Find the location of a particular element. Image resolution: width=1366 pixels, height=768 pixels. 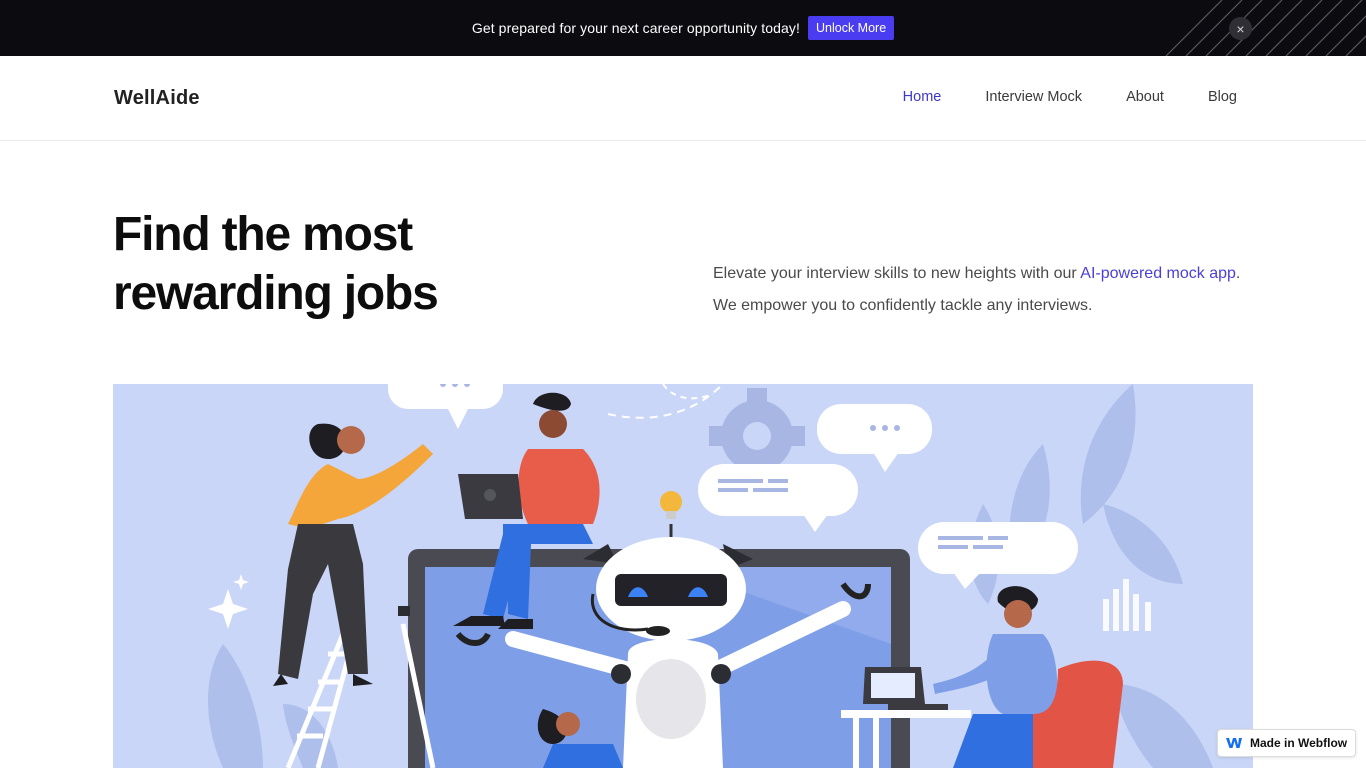

logo: WellAide is located at coordinates (157, 98).